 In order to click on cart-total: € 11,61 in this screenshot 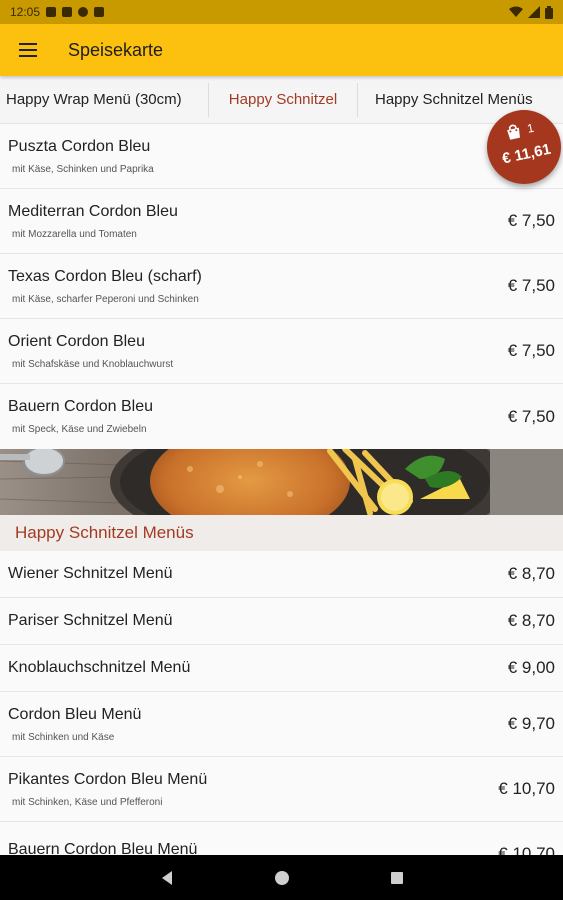, I will do `click(526, 154)`.